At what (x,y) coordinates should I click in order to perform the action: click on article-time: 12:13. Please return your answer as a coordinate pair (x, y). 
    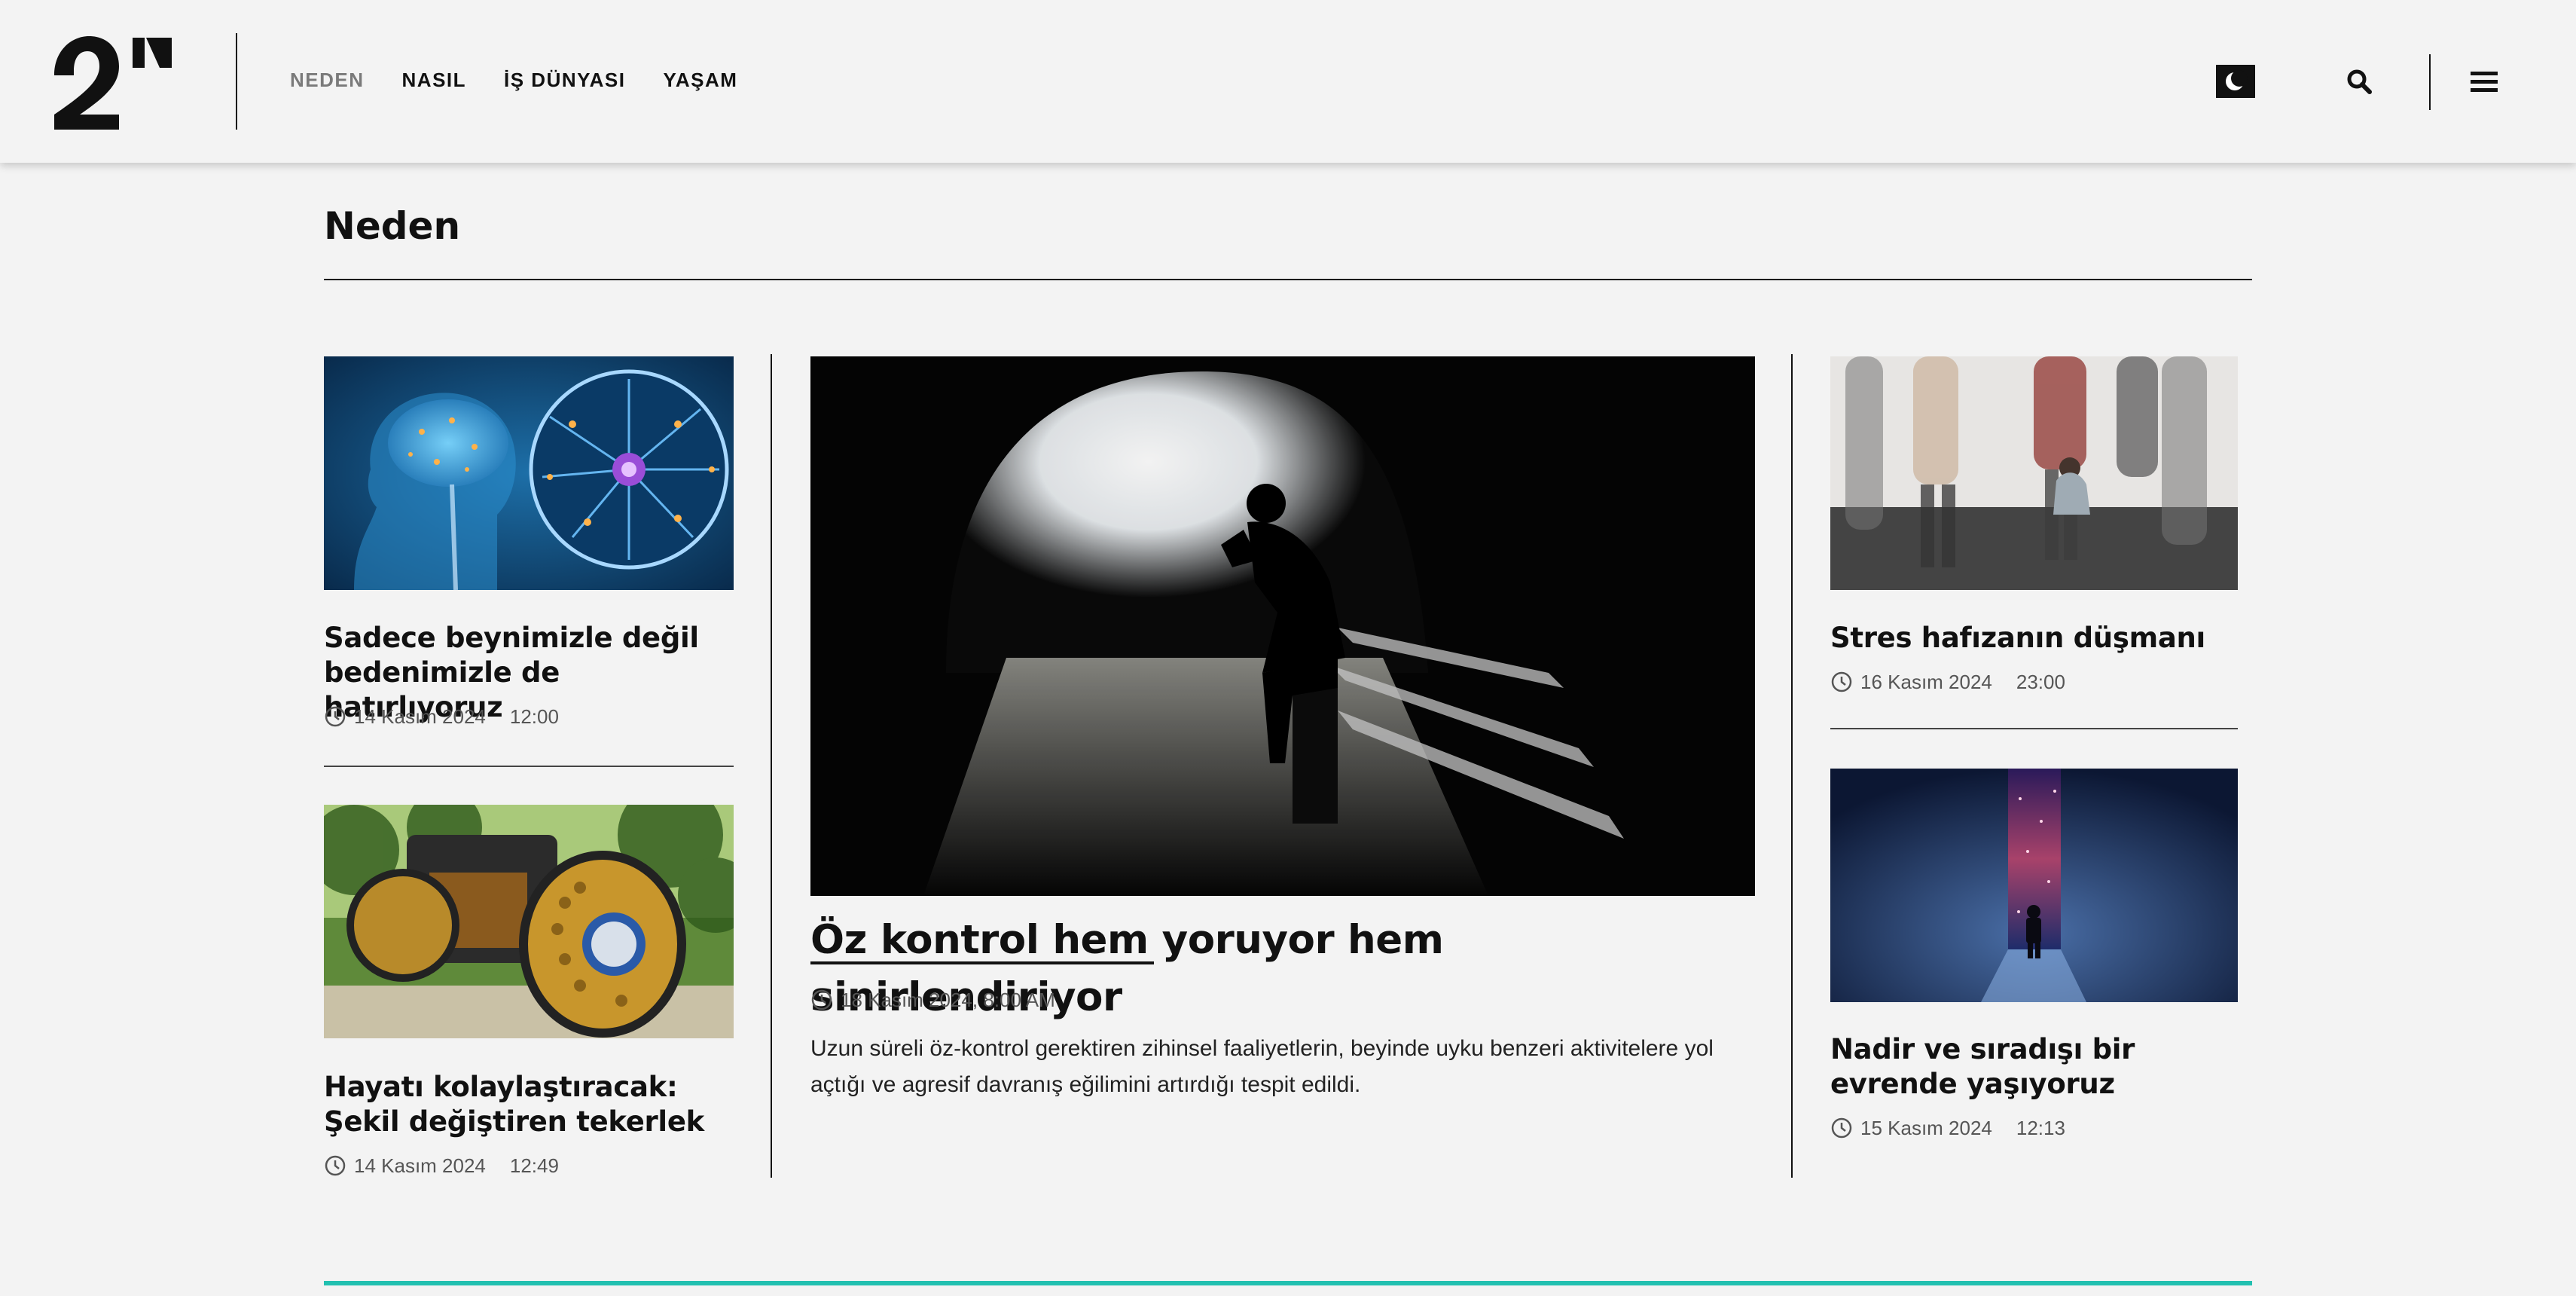
    Looking at the image, I should click on (2041, 1128).